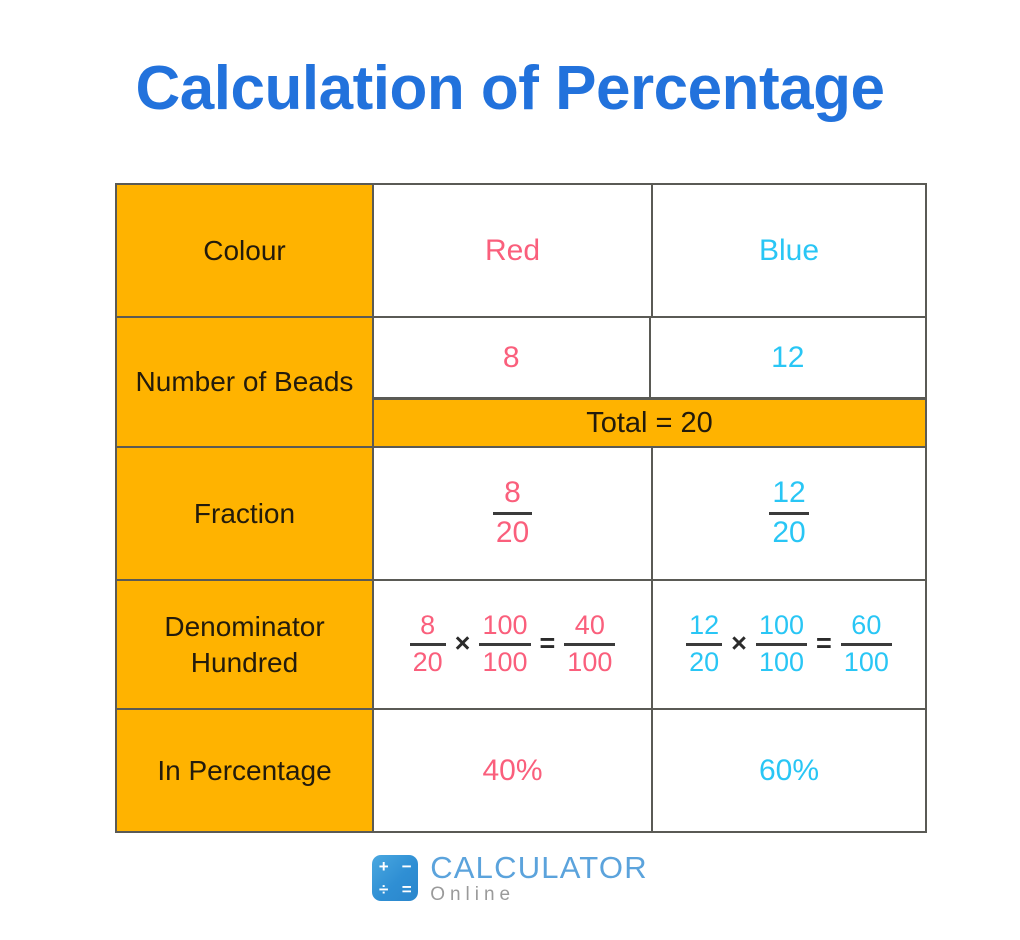  I want to click on cell-beads-blue: 12, so click(787, 358).